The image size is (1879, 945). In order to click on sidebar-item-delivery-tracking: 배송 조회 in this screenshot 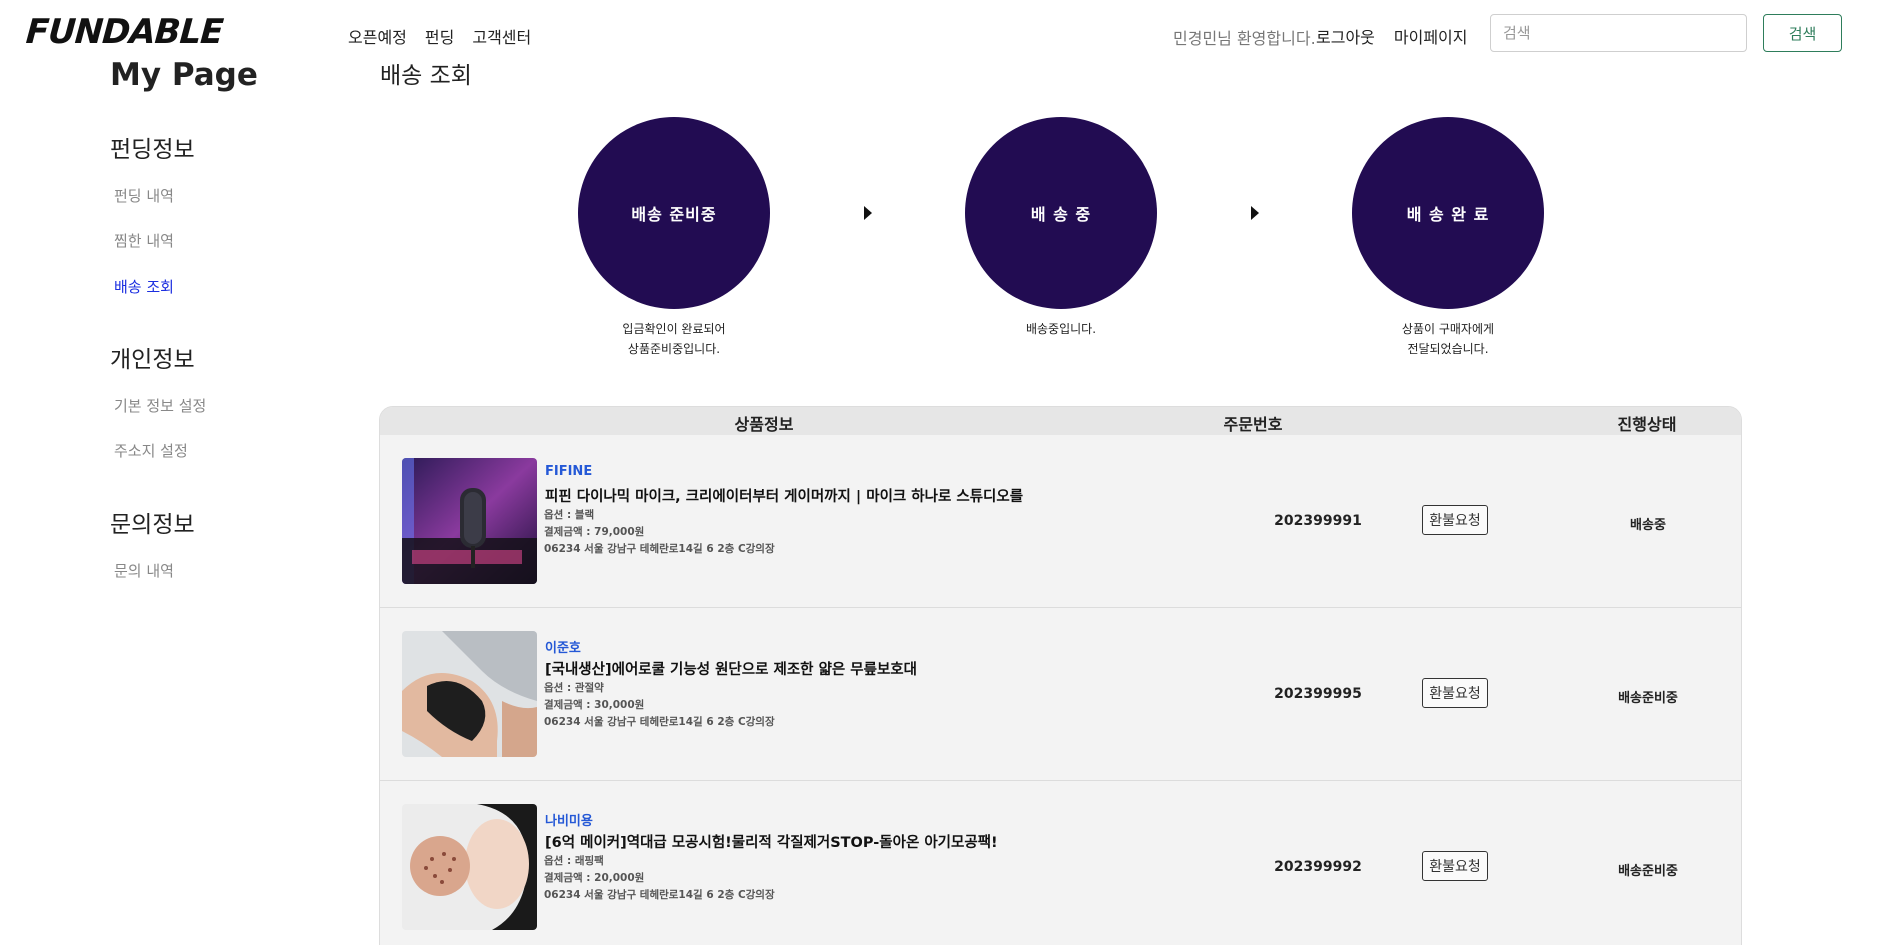, I will do `click(144, 286)`.